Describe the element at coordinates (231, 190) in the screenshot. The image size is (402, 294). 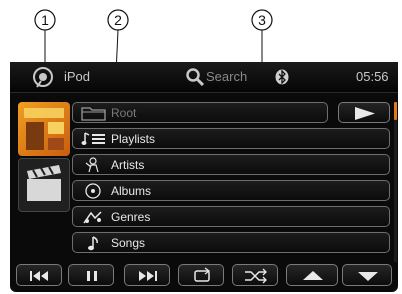
I see `menu-item-albums: Albums` at that location.